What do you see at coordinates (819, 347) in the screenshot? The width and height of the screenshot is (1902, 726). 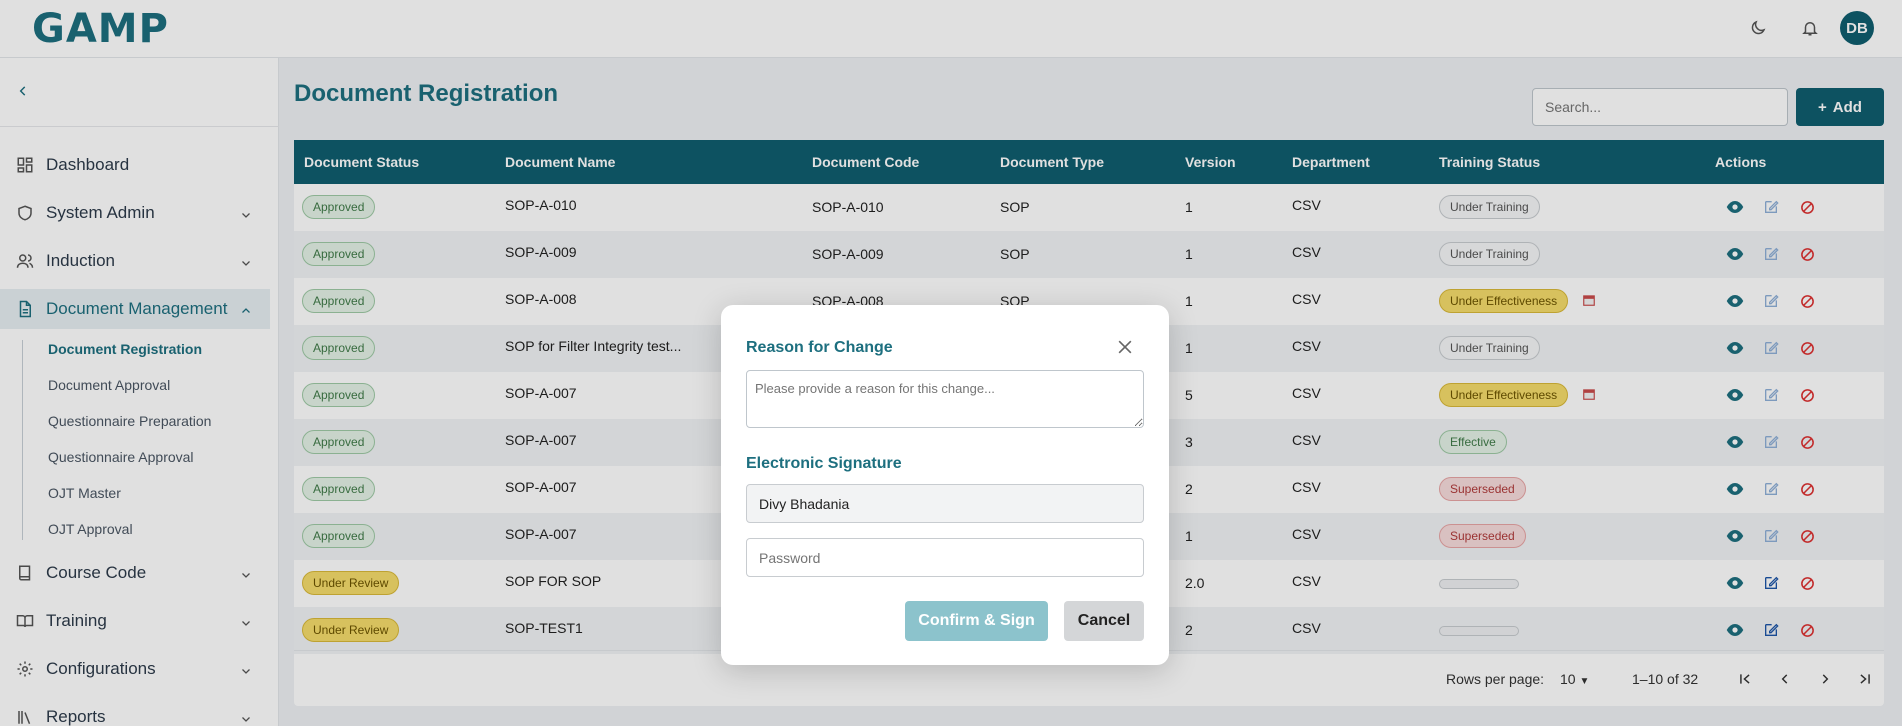 I see `dialog-title: Reason for Change` at bounding box center [819, 347].